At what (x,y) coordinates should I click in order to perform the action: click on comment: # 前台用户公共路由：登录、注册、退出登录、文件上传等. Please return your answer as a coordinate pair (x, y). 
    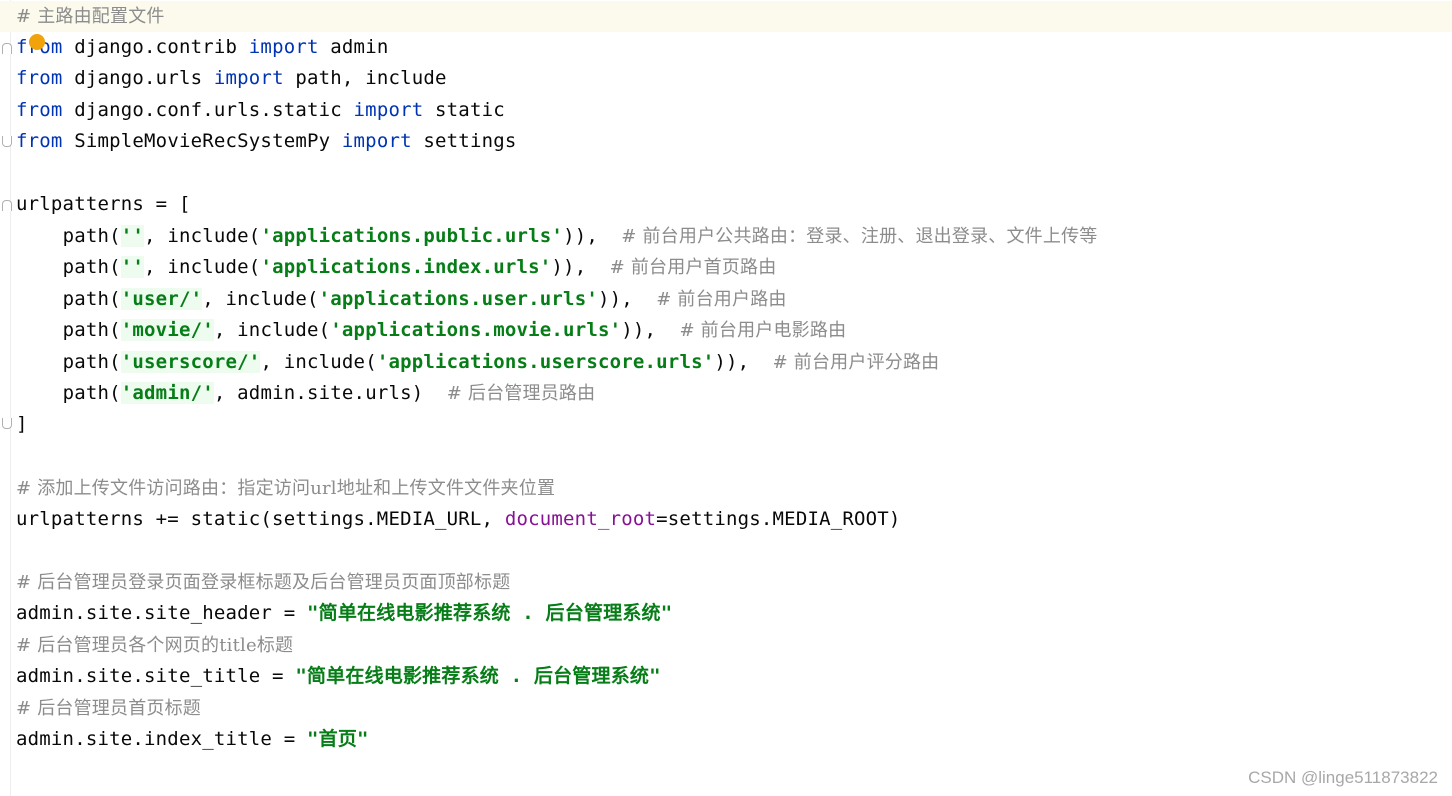
    Looking at the image, I should click on (859, 236).